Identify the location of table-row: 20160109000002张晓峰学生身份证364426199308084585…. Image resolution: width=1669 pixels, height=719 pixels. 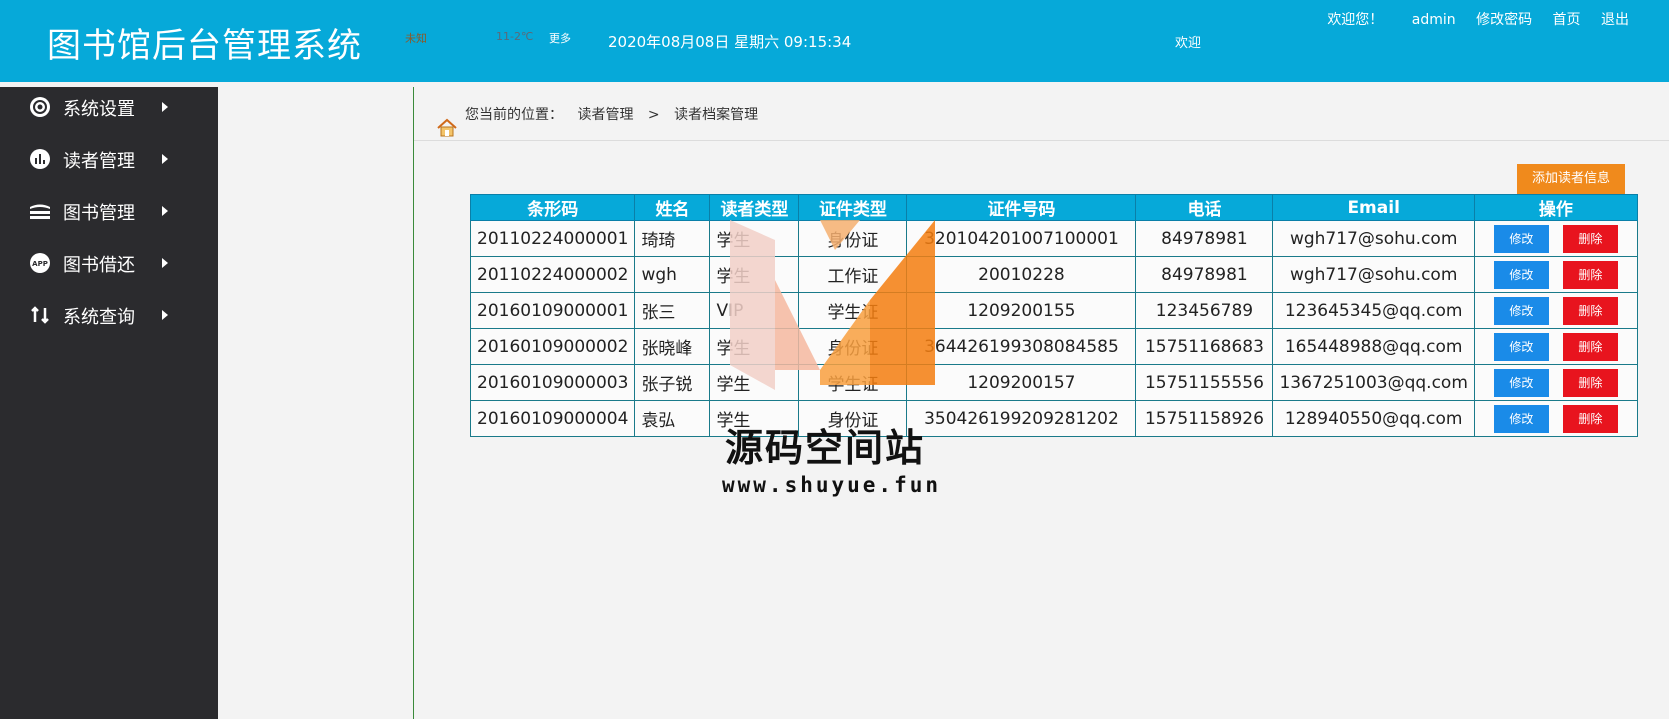
(1053, 346).